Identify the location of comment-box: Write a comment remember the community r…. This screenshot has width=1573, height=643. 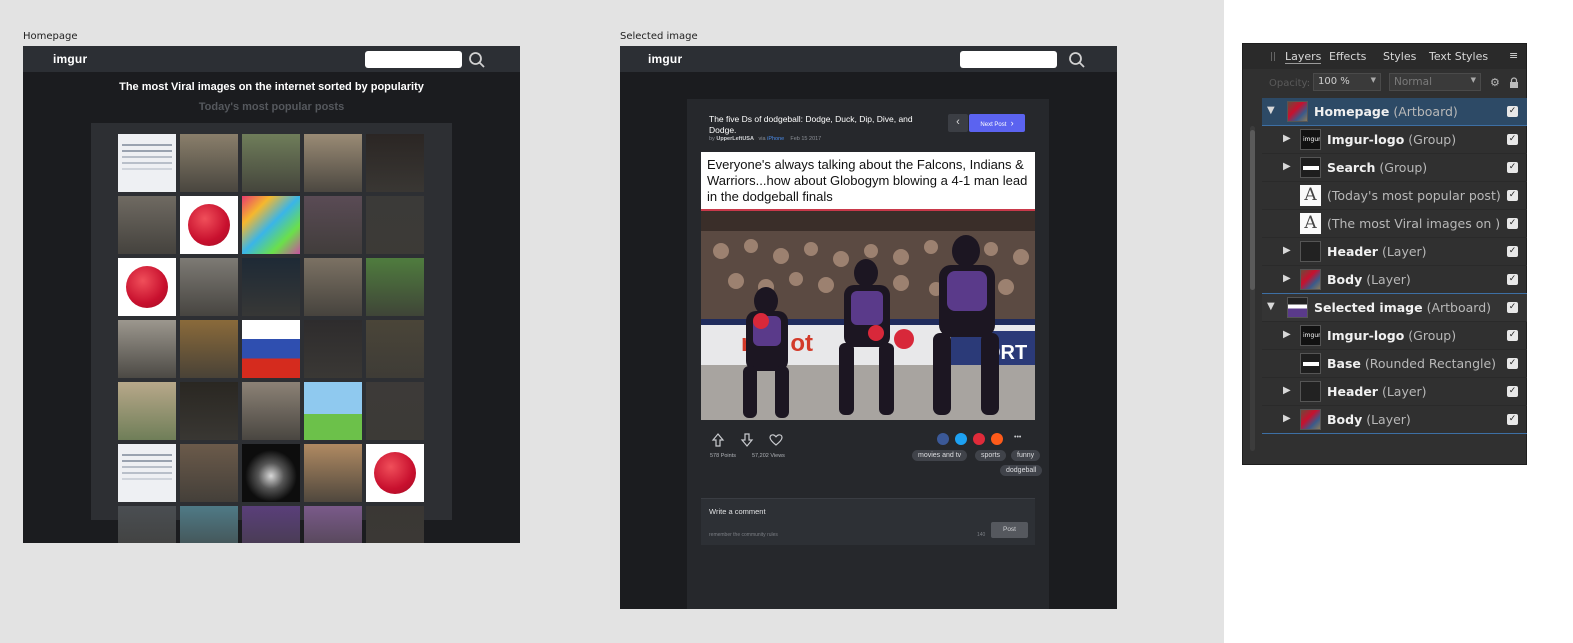
(868, 521).